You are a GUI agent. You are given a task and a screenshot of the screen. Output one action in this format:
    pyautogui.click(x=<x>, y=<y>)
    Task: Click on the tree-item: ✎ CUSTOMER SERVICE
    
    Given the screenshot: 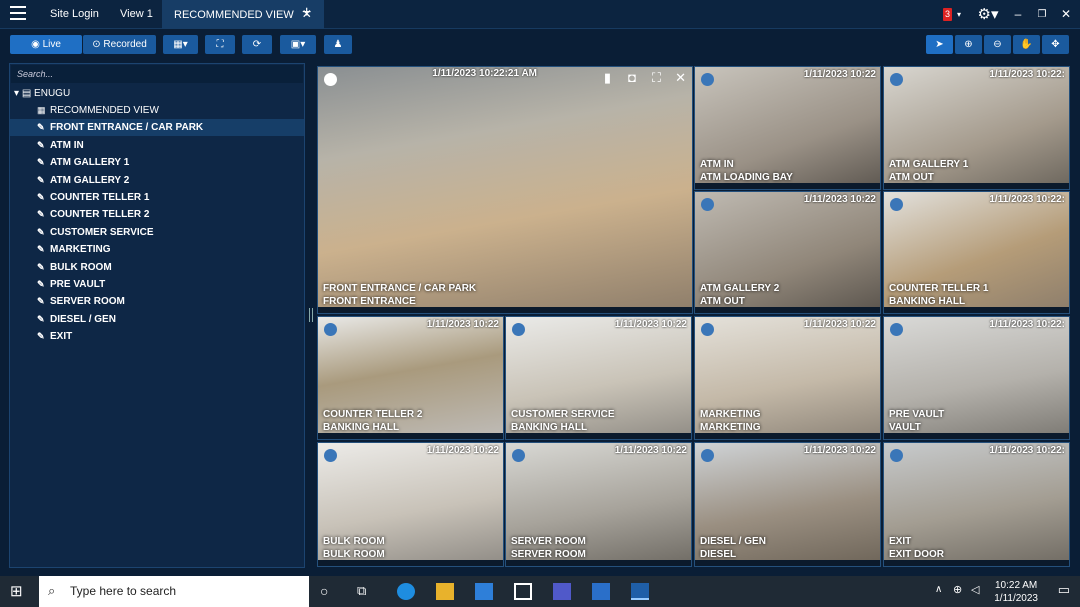 What is the action you would take?
    pyautogui.click(x=157, y=232)
    